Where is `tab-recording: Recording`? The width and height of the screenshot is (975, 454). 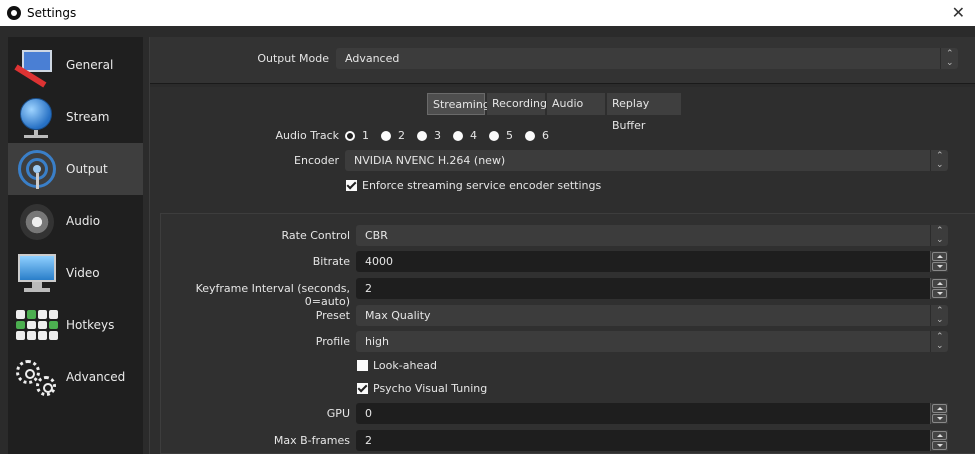
tab-recording: Recording is located at coordinates (517, 104).